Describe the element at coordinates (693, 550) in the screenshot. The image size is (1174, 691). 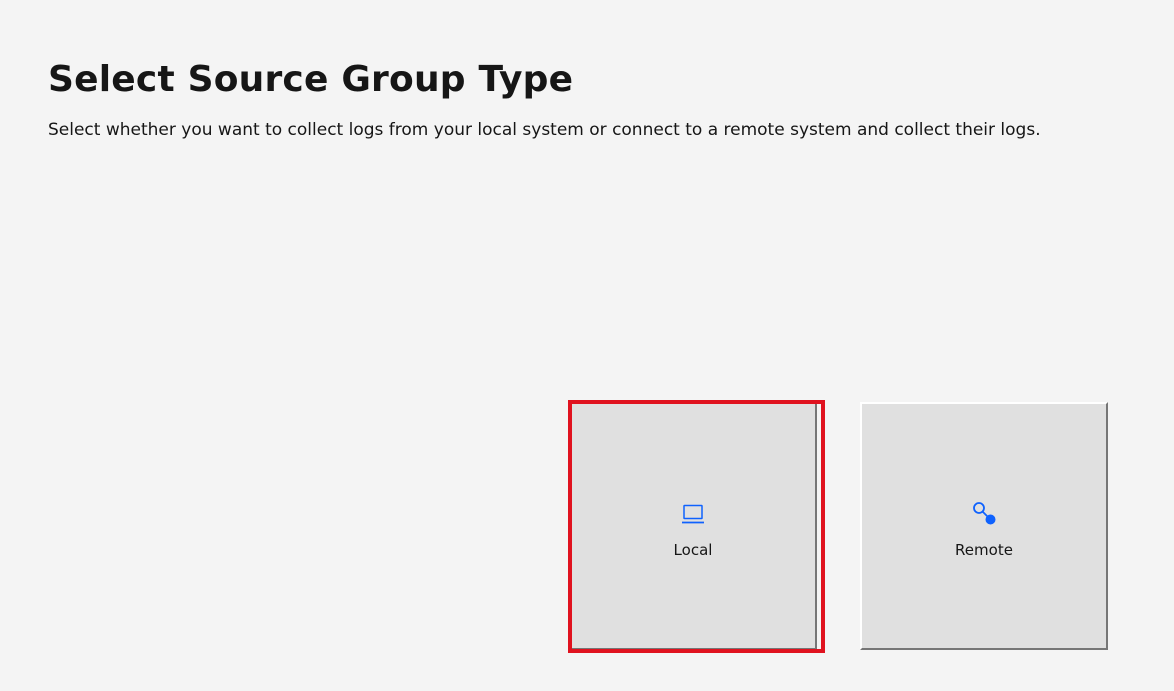
I see `local-option-label: Local` at that location.